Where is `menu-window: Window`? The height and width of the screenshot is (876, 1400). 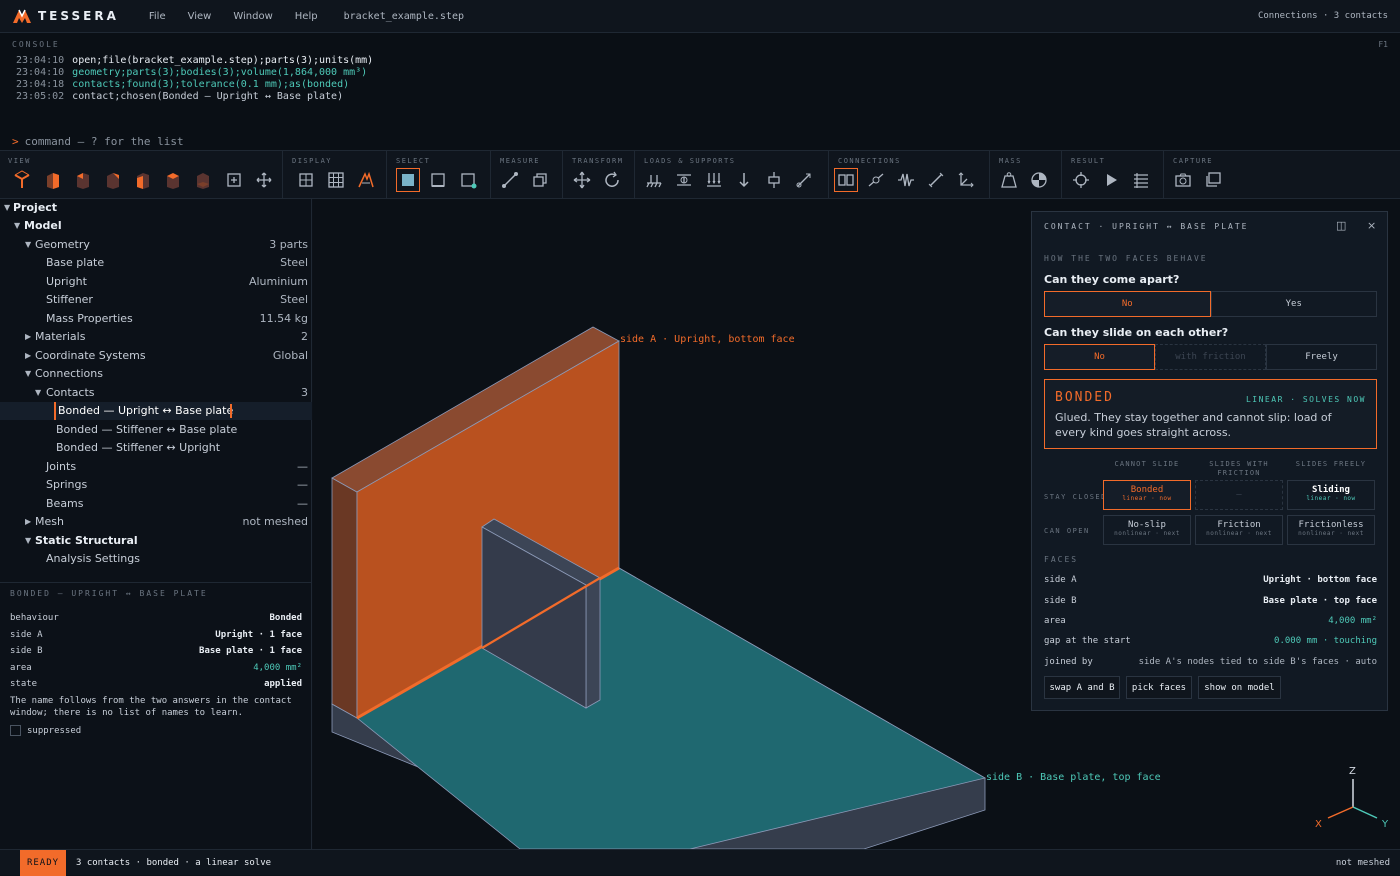
menu-window: Window is located at coordinates (252, 16).